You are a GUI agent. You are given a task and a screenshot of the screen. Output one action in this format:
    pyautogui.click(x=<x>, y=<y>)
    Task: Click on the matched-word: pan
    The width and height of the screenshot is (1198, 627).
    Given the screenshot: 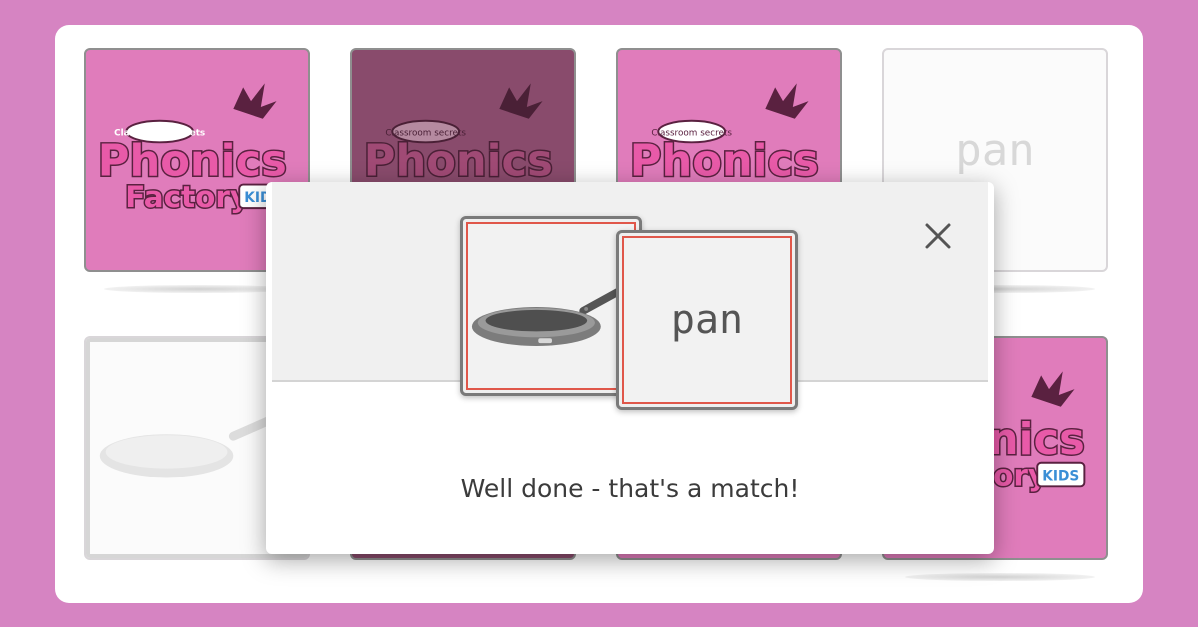 What is the action you would take?
    pyautogui.click(x=707, y=320)
    